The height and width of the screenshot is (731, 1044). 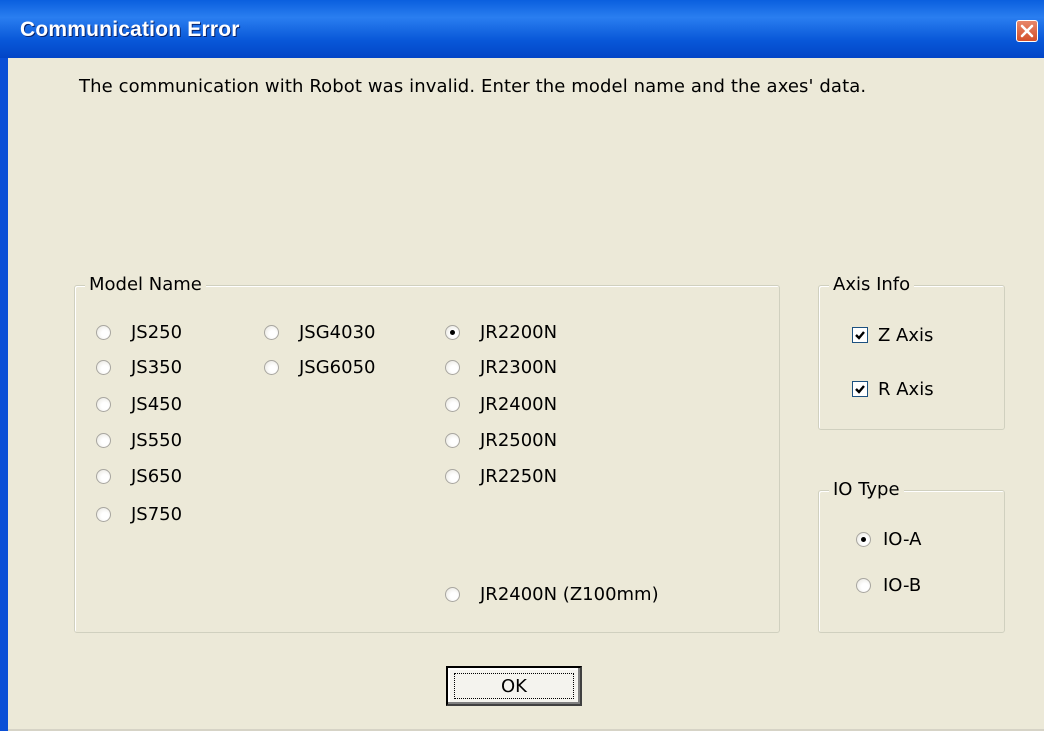 What do you see at coordinates (866, 489) in the screenshot?
I see `io-type-legend: IO Type` at bounding box center [866, 489].